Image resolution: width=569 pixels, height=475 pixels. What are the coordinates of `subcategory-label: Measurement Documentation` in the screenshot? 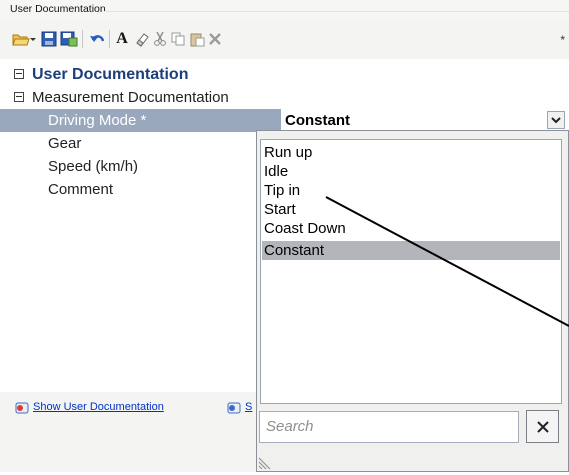 It's located at (130, 97).